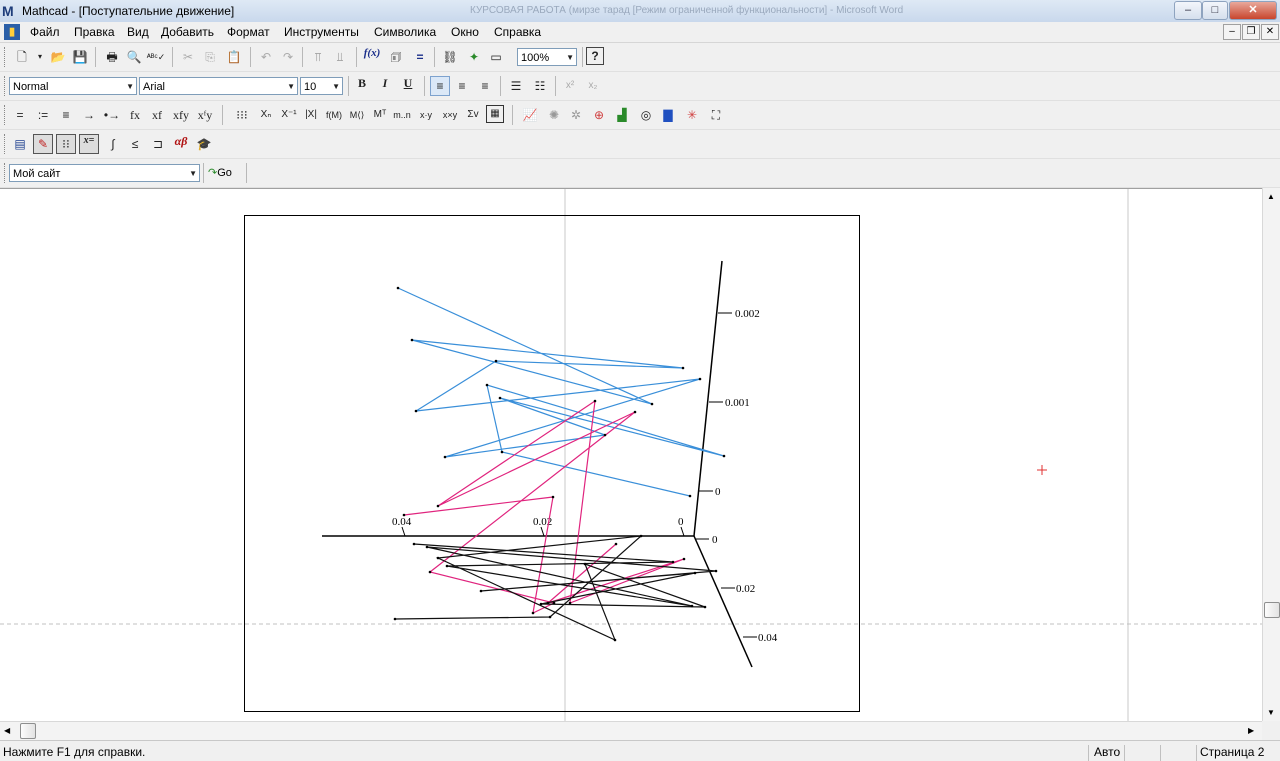  Describe the element at coordinates (104, 173) in the screenshot. I see `site-select: Мой сайт ▼` at that location.